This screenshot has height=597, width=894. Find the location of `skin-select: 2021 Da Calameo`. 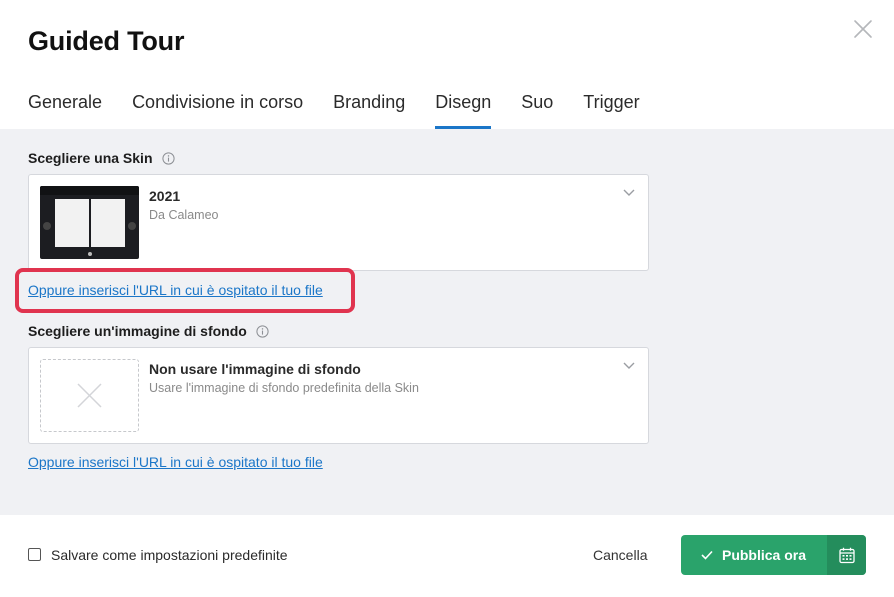

skin-select: 2021 Da Calameo is located at coordinates (338, 222).